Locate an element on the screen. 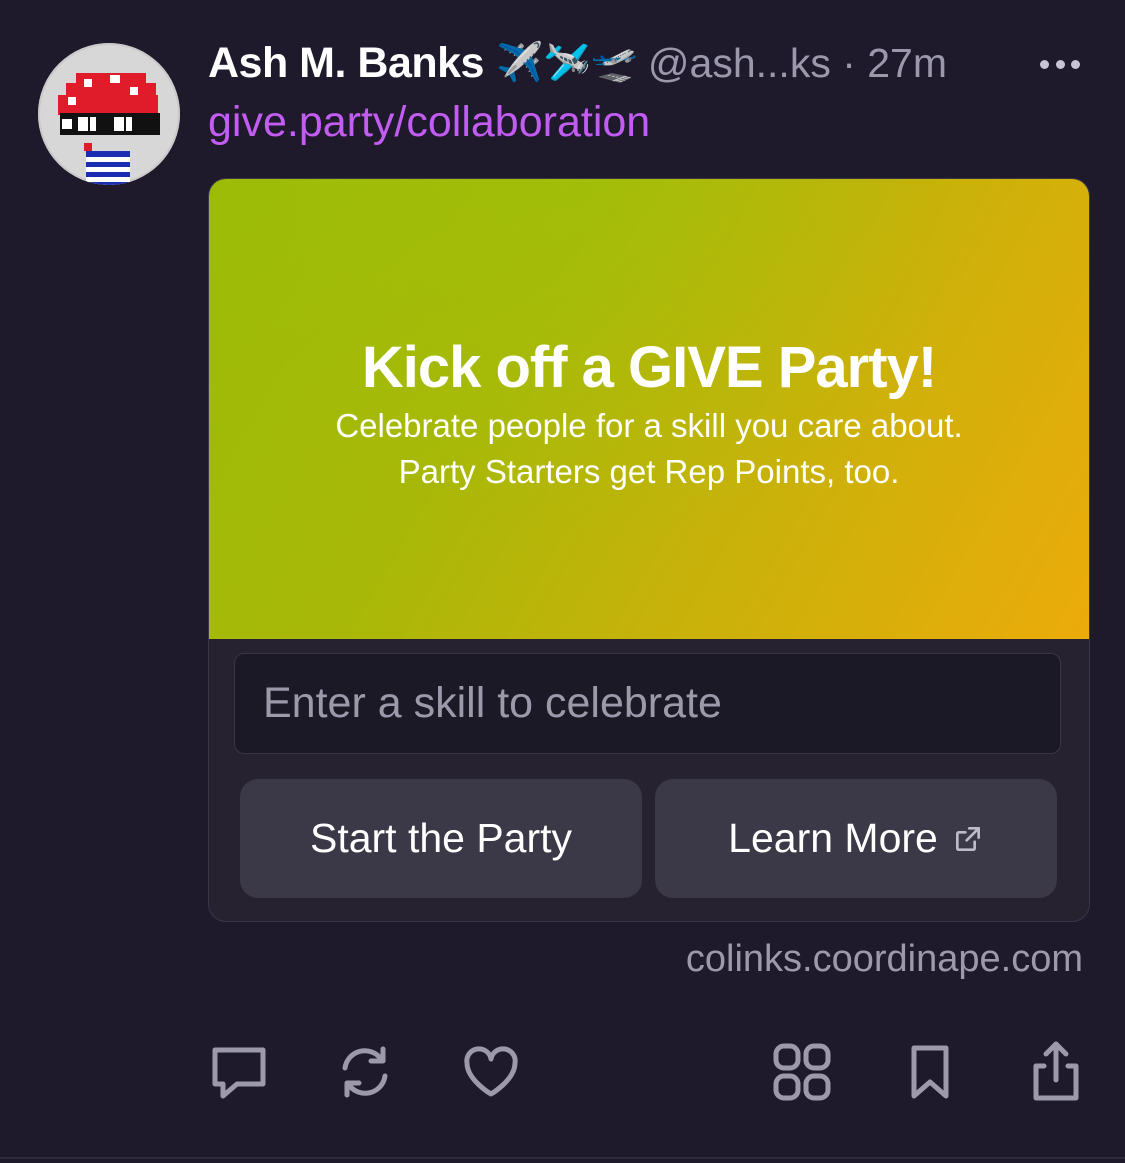  start-party-button: Start the Party is located at coordinates (441, 838).